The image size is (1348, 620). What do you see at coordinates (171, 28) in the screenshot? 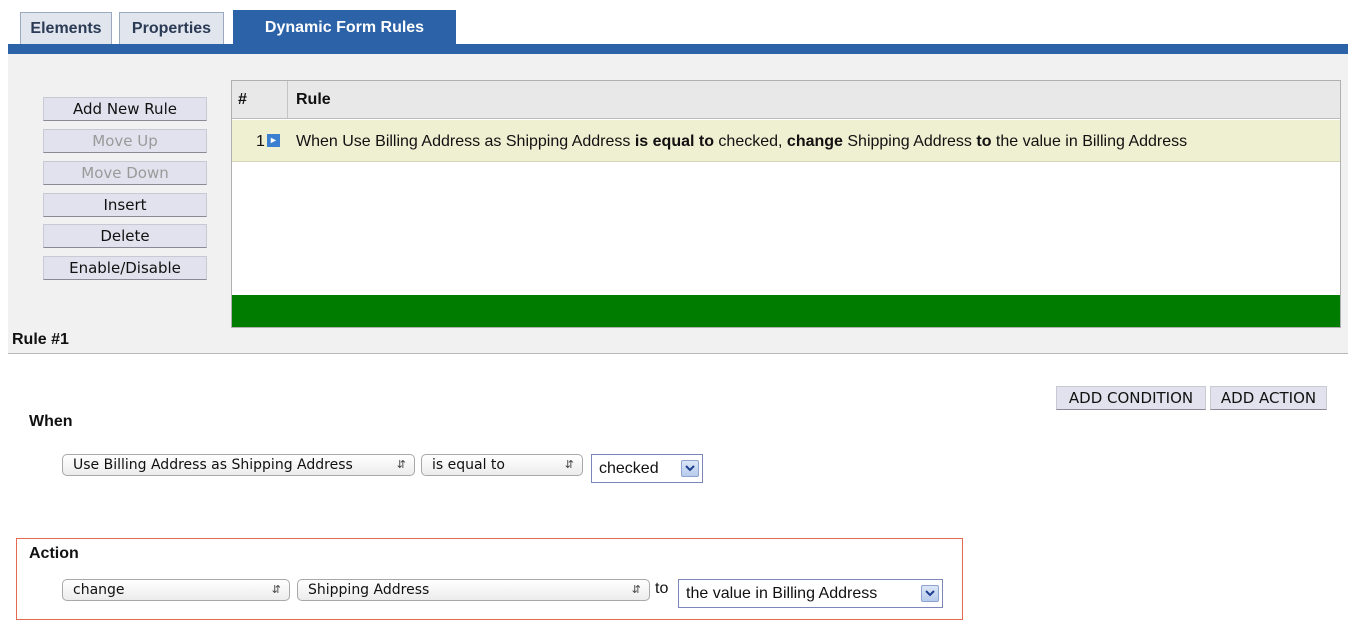
I see `tab-properties: Properties` at bounding box center [171, 28].